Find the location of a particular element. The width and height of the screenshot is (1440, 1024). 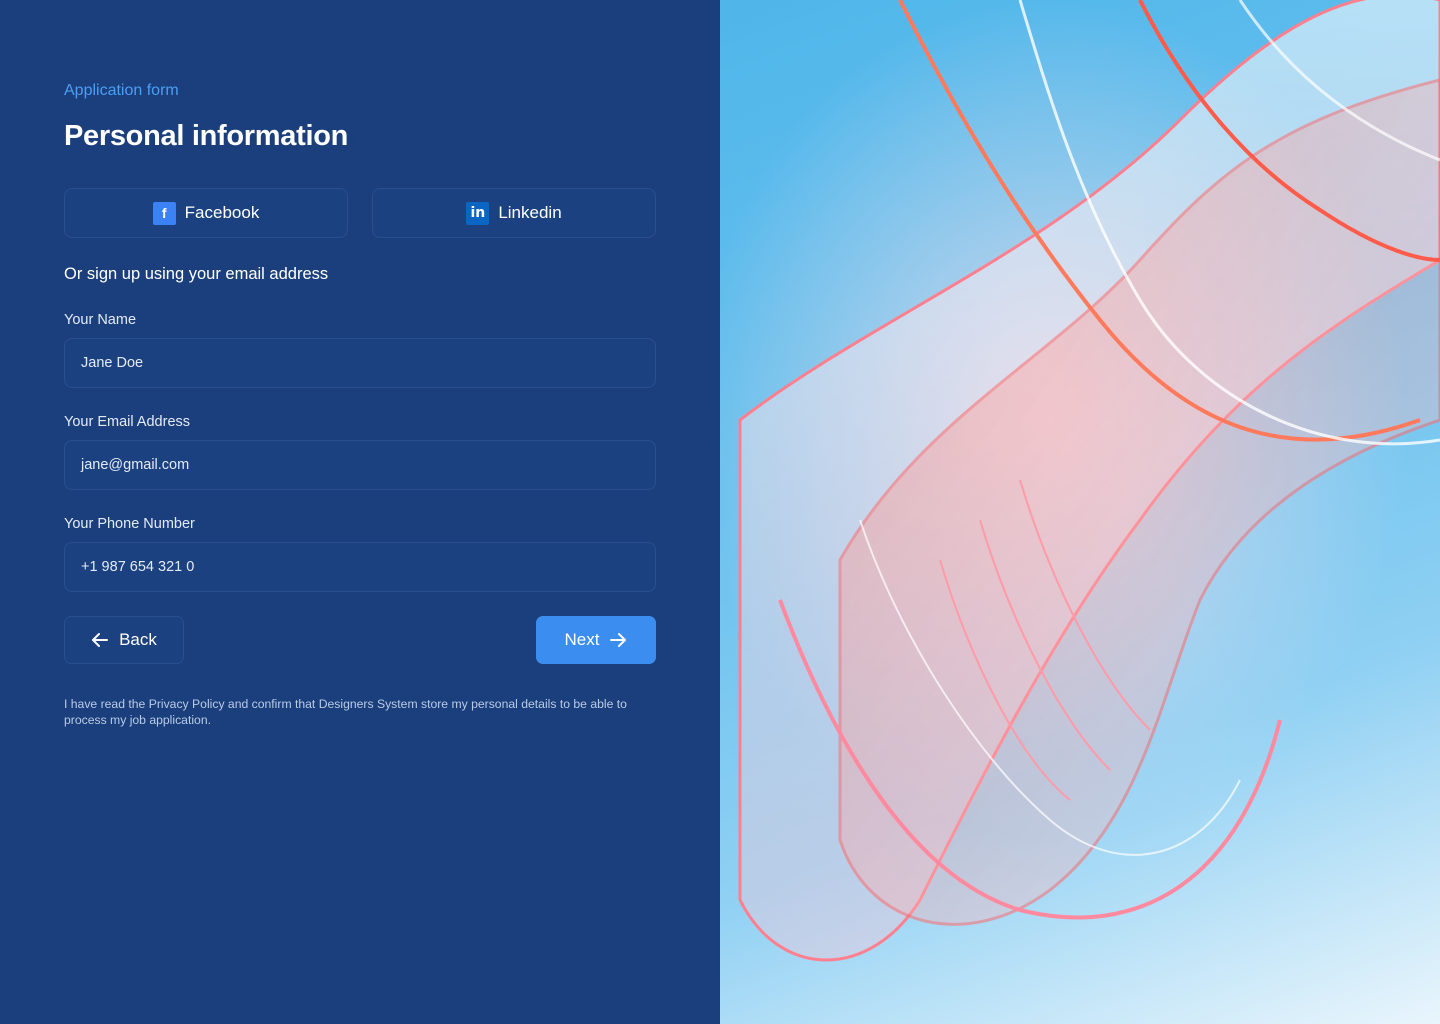

linkedin-icon: in is located at coordinates (478, 213).